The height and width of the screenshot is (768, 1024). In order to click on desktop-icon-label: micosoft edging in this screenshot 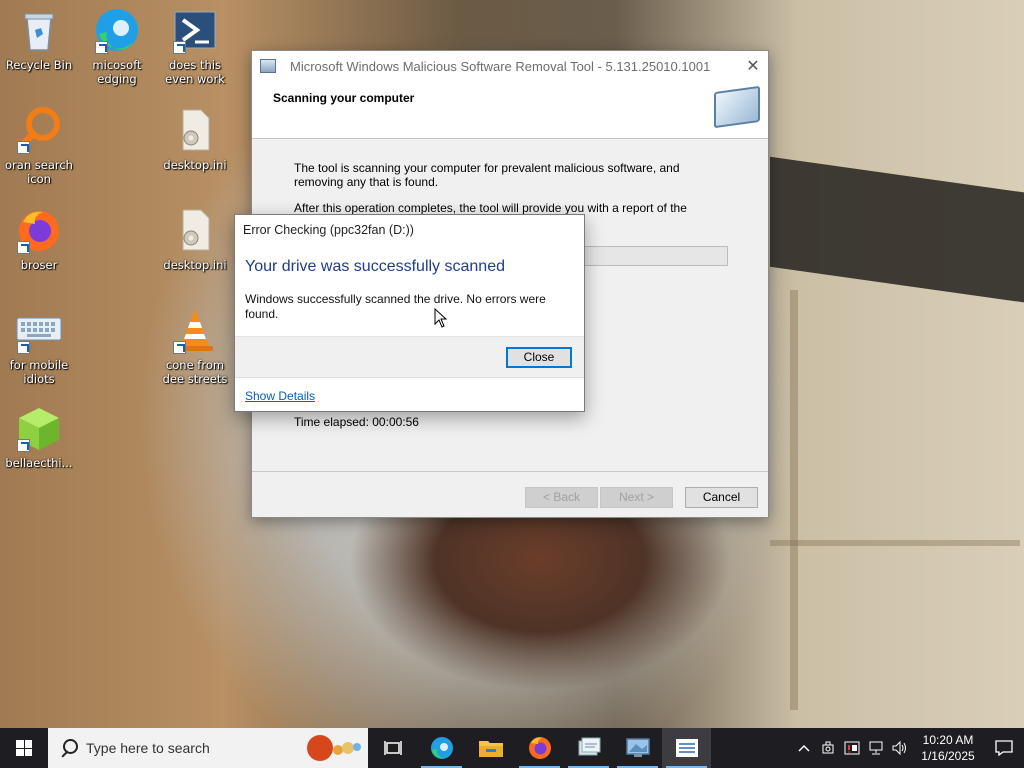, I will do `click(117, 72)`.